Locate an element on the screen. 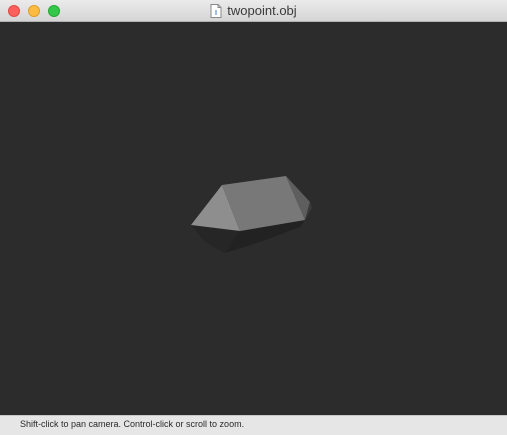 The image size is (507, 435). window-title-group: twopoint.obj is located at coordinates (253, 11).